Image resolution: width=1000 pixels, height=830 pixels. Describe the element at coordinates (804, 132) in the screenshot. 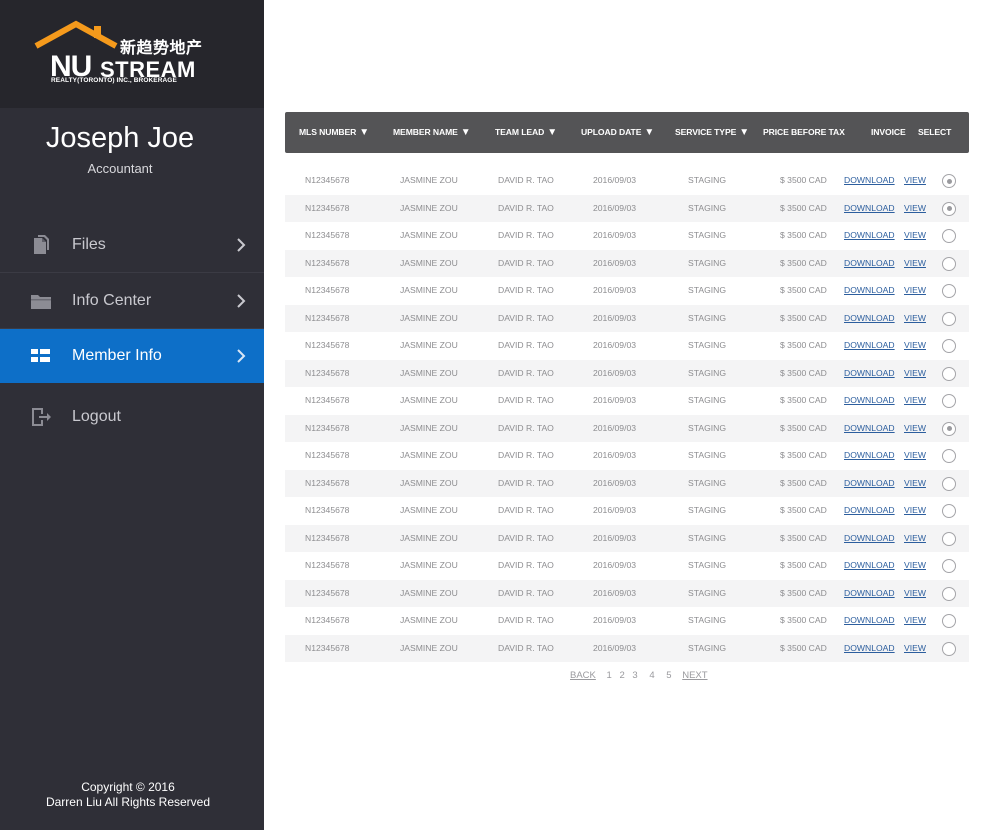

I see `column-header-price: PRICE BEFORE TAX` at that location.